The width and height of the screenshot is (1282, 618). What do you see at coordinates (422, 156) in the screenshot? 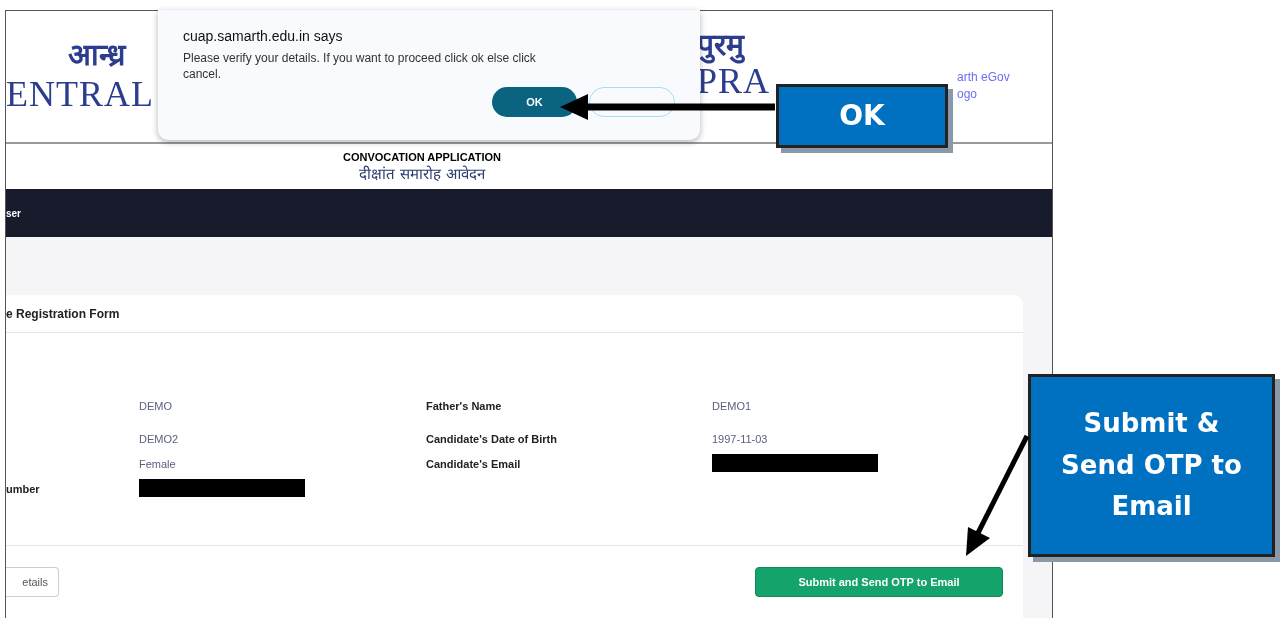
I see `page-title: CONVOCATION APPLICATION` at bounding box center [422, 156].